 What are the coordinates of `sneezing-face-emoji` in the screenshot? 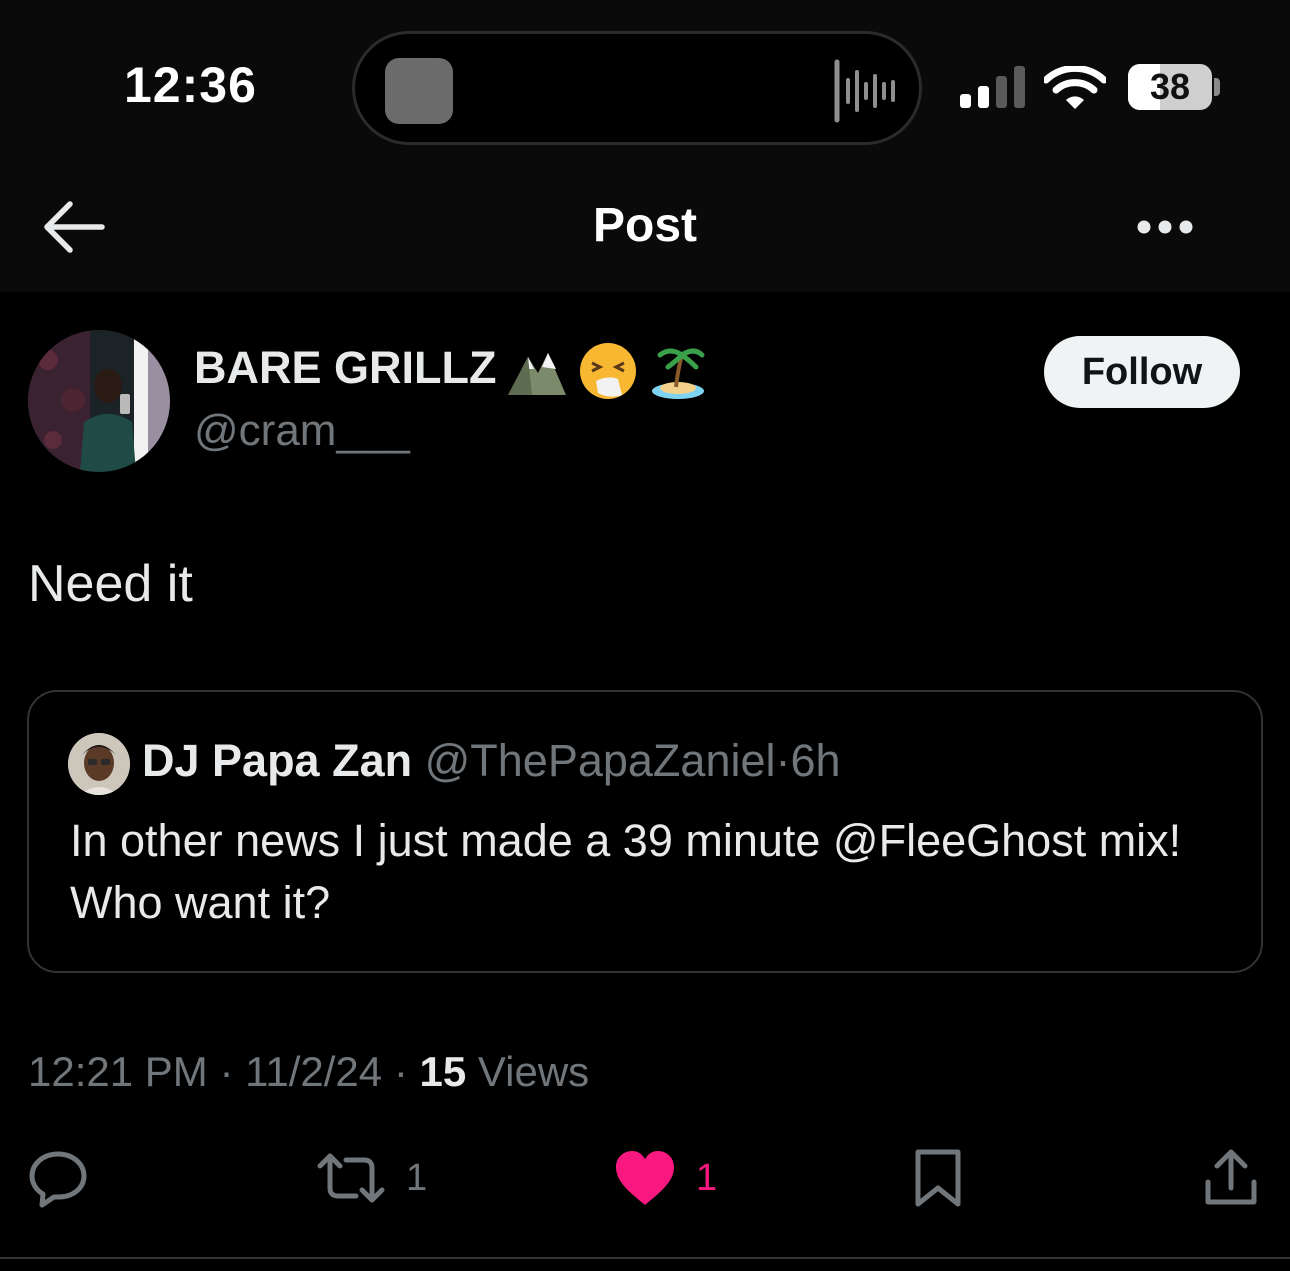 It's located at (608, 371).